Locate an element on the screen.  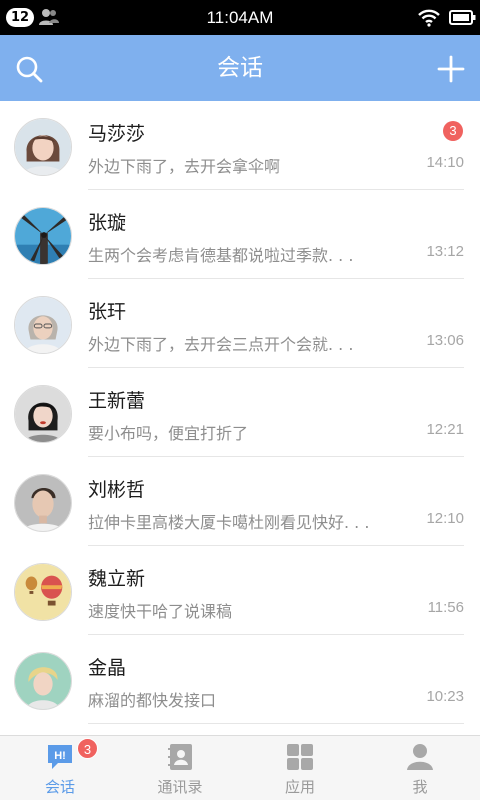
message-time: 14:10 is located at coordinates (445, 162).